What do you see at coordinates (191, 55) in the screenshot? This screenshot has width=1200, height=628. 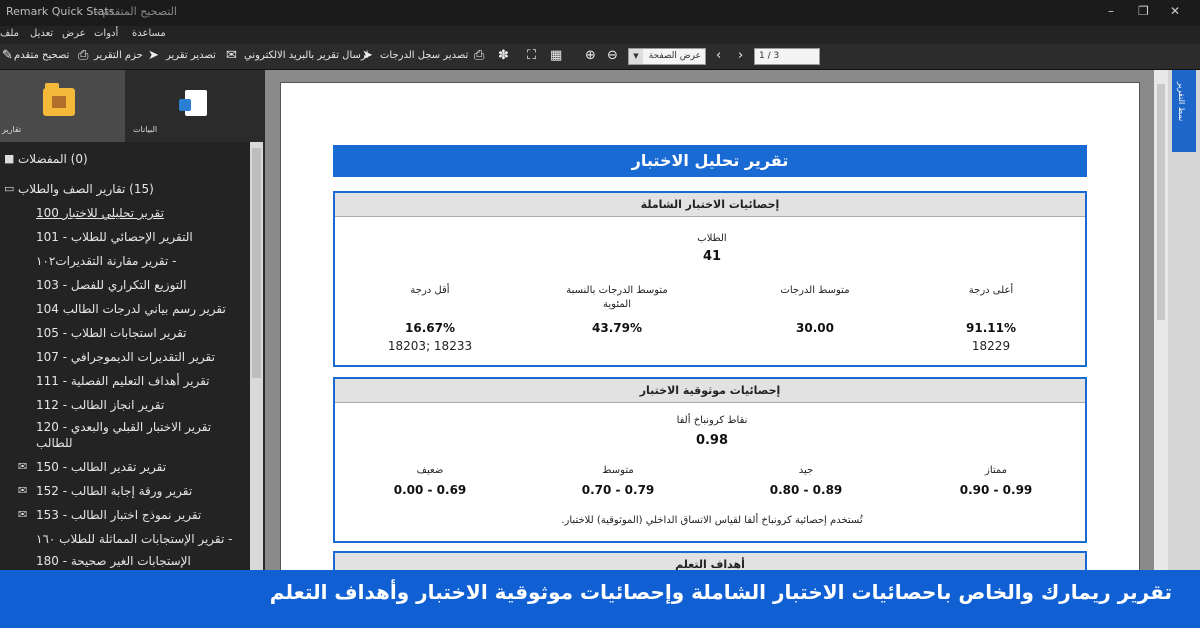 I see `export-report-button: تصدير تقرير` at bounding box center [191, 55].